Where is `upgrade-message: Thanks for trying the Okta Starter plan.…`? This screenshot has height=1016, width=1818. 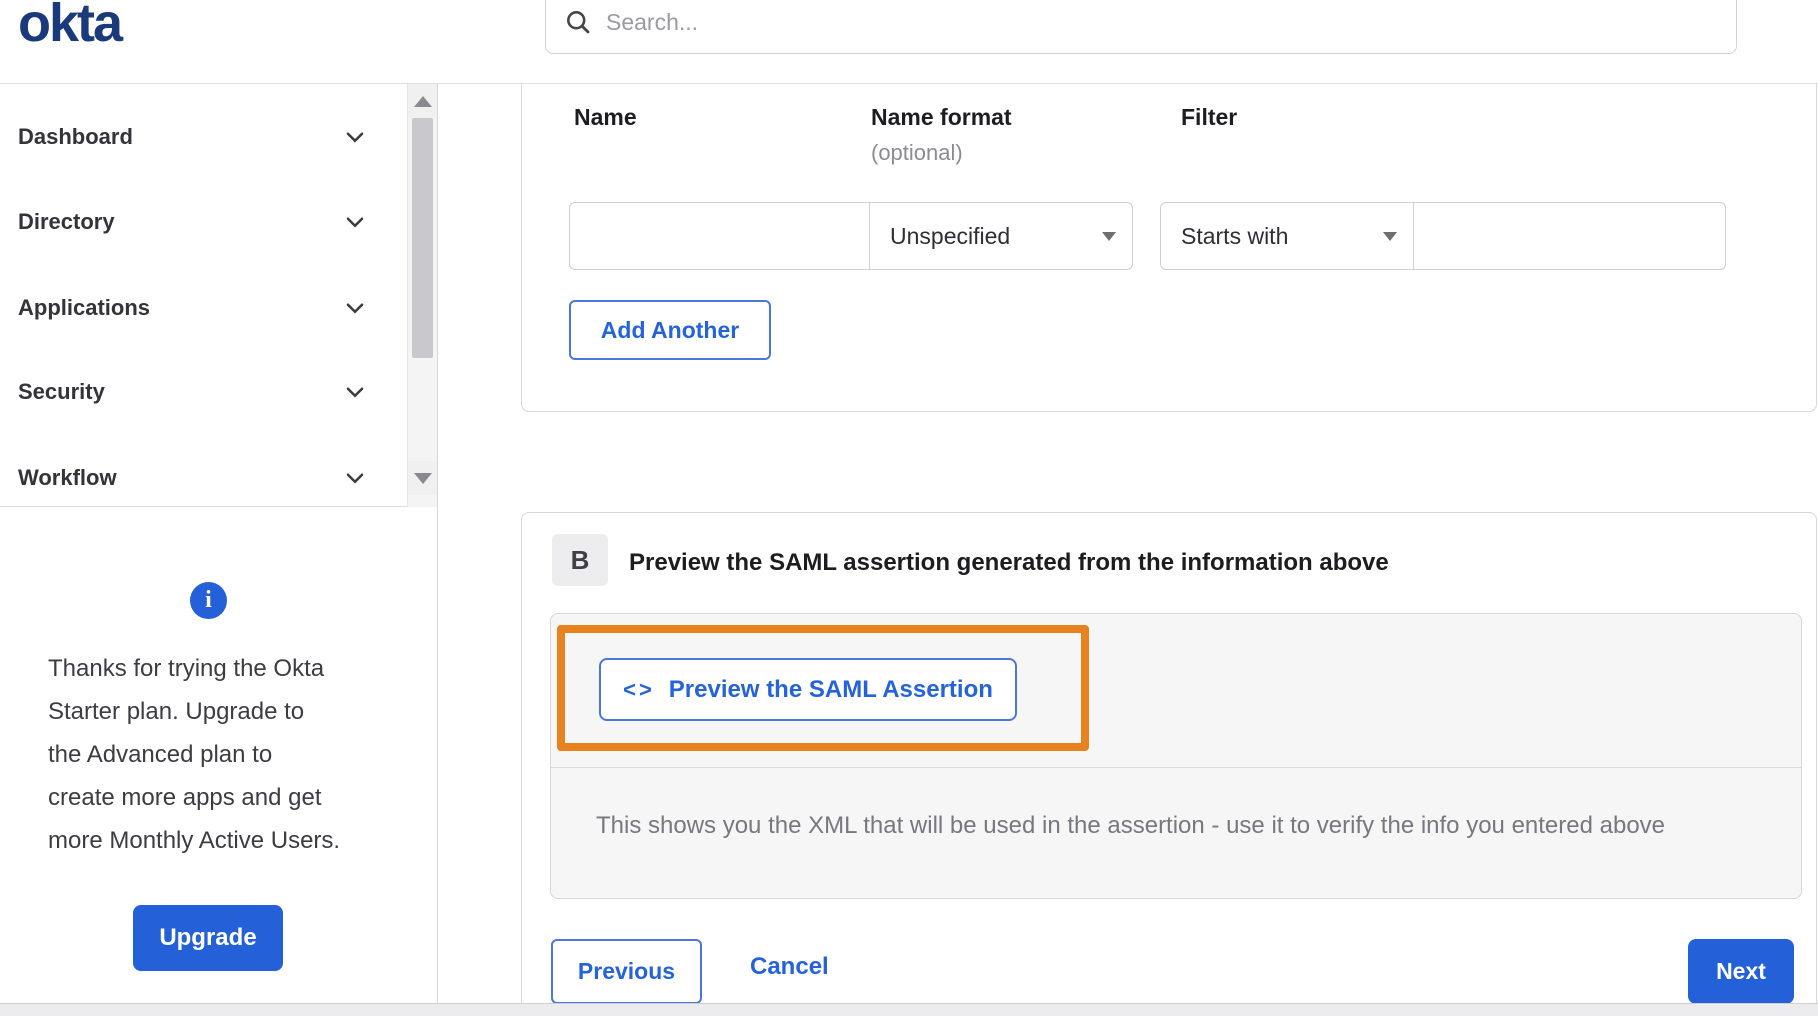
upgrade-message: Thanks for trying the Okta Starter plan.… is located at coordinates (194, 754).